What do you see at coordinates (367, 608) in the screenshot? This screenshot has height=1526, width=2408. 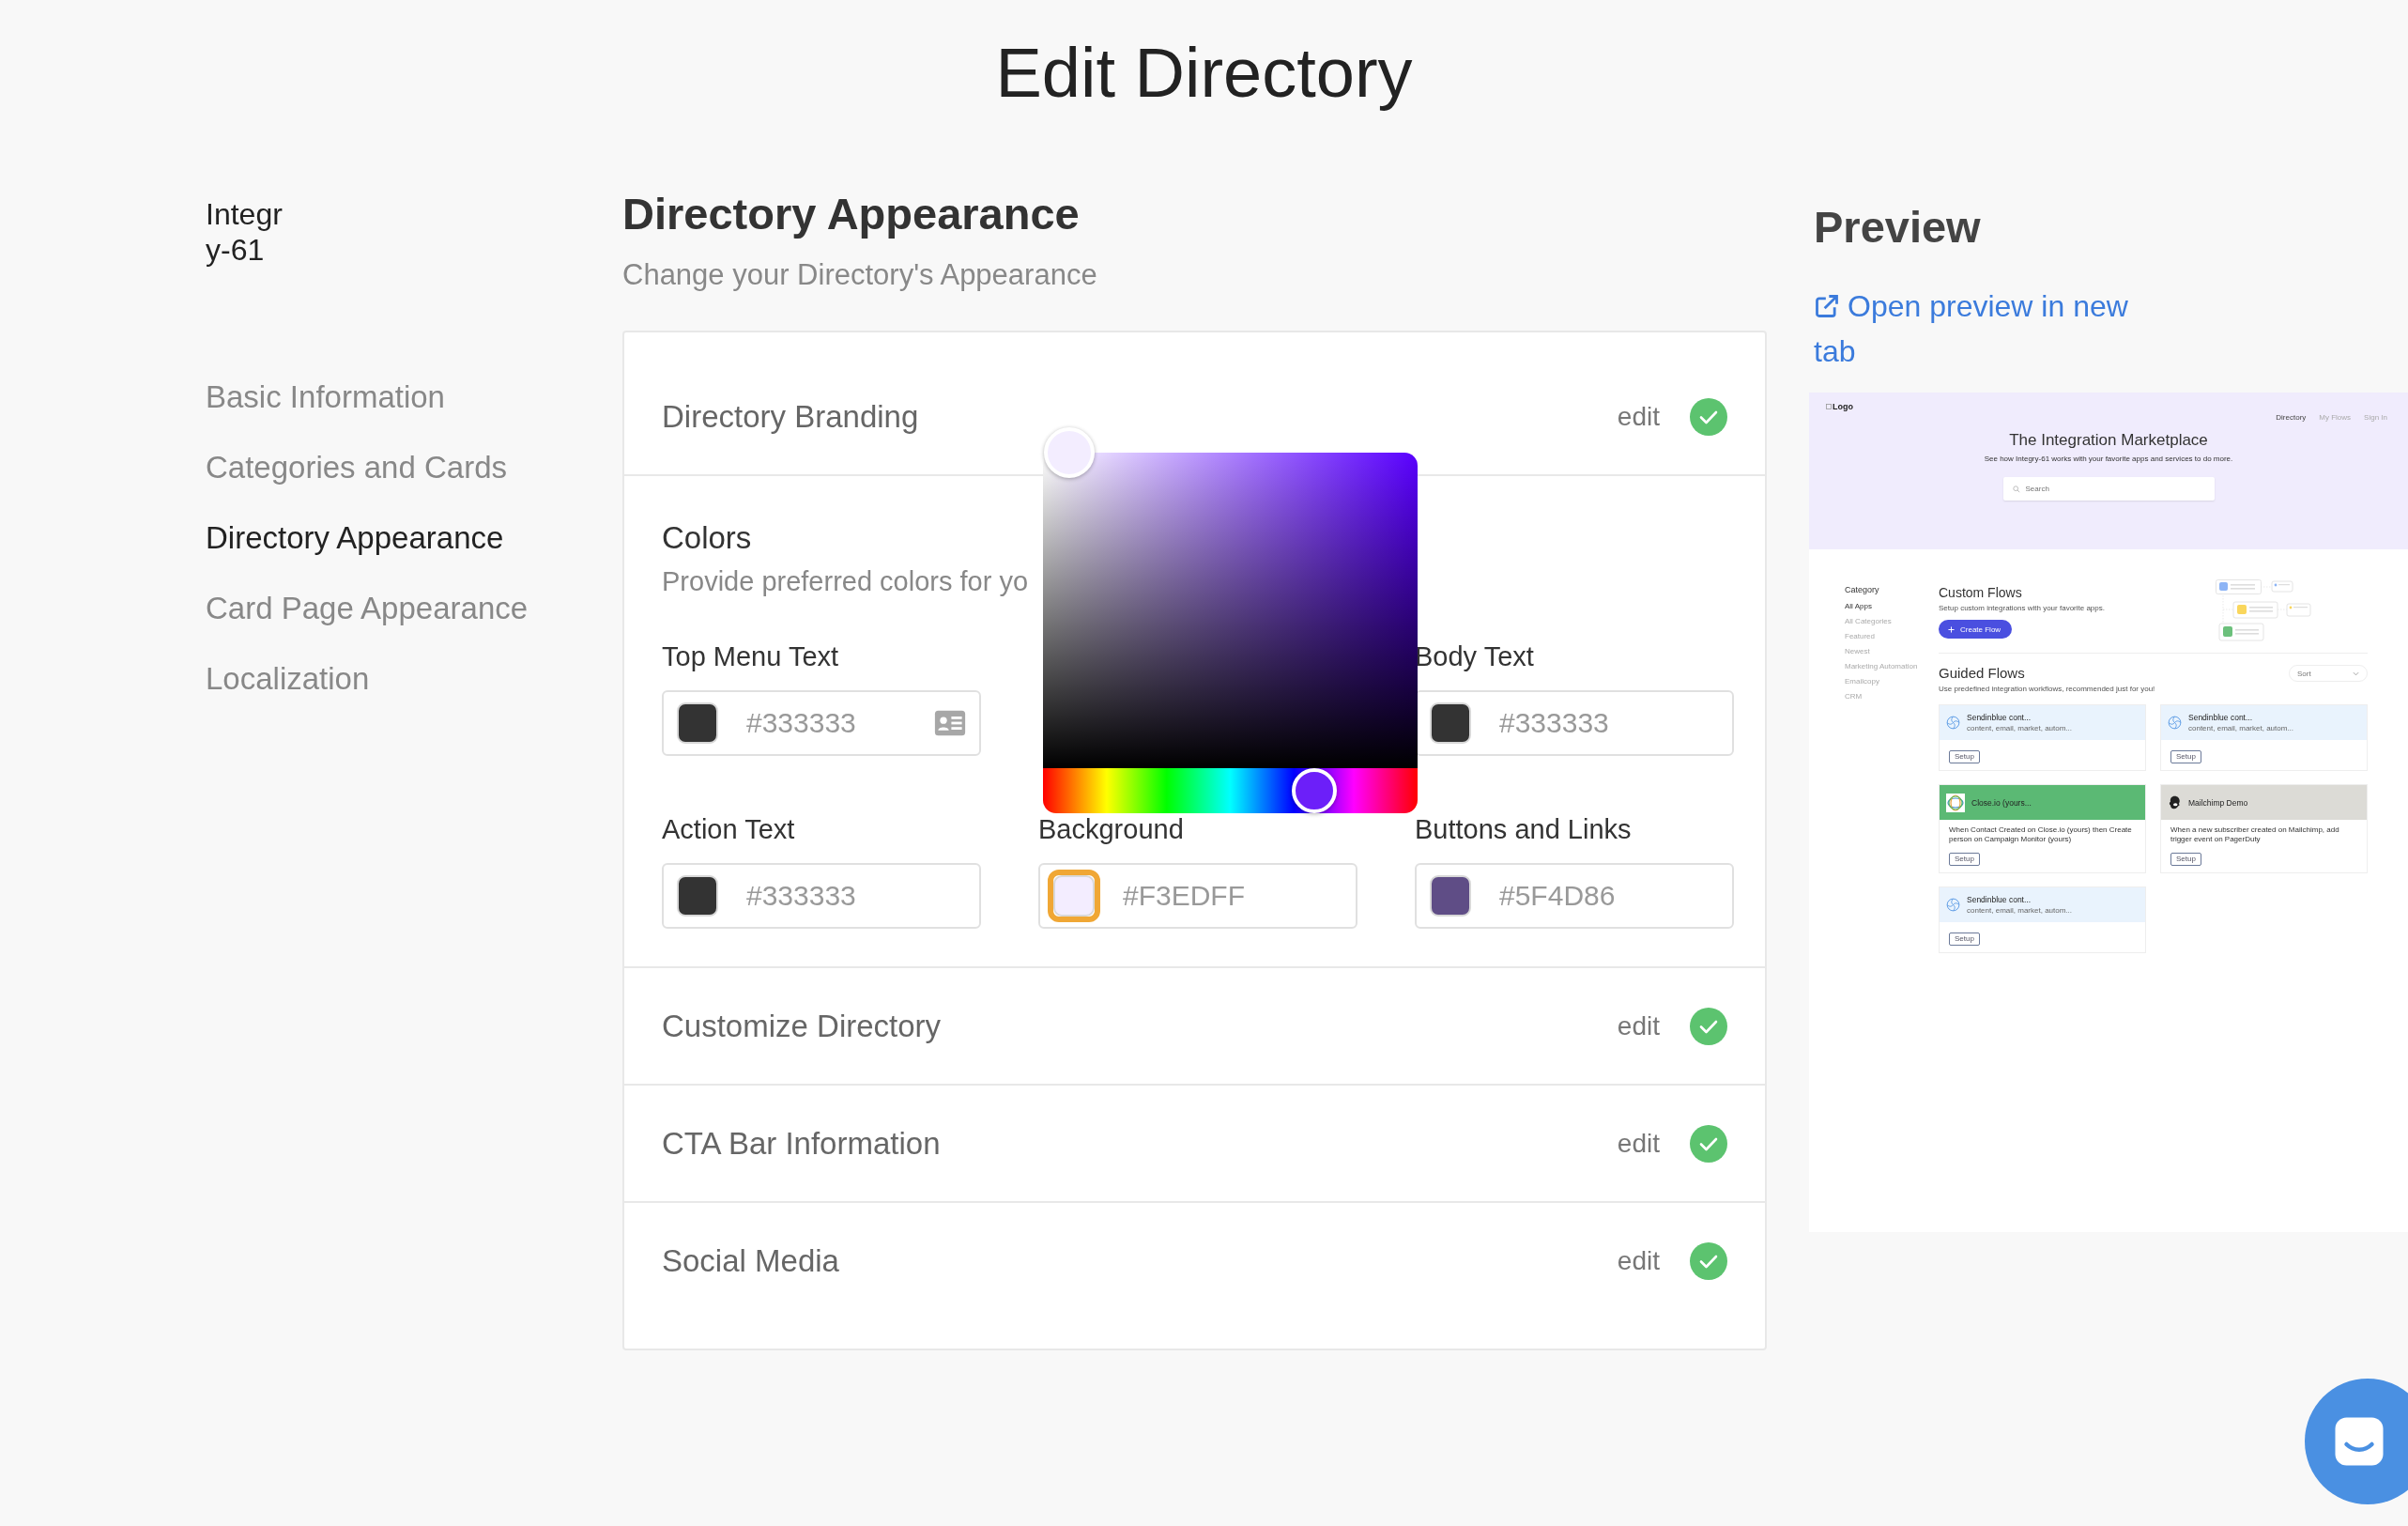 I see `sidebar-item: Card Page Appearance` at bounding box center [367, 608].